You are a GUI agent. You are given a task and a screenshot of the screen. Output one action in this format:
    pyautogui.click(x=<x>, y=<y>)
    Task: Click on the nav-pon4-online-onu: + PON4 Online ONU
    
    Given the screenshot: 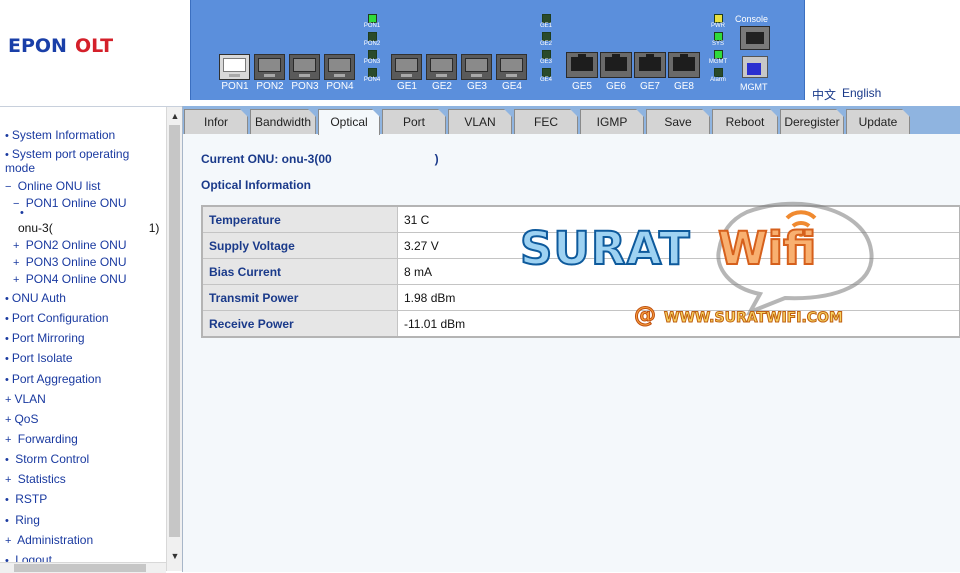 What is the action you would take?
    pyautogui.click(x=69, y=279)
    